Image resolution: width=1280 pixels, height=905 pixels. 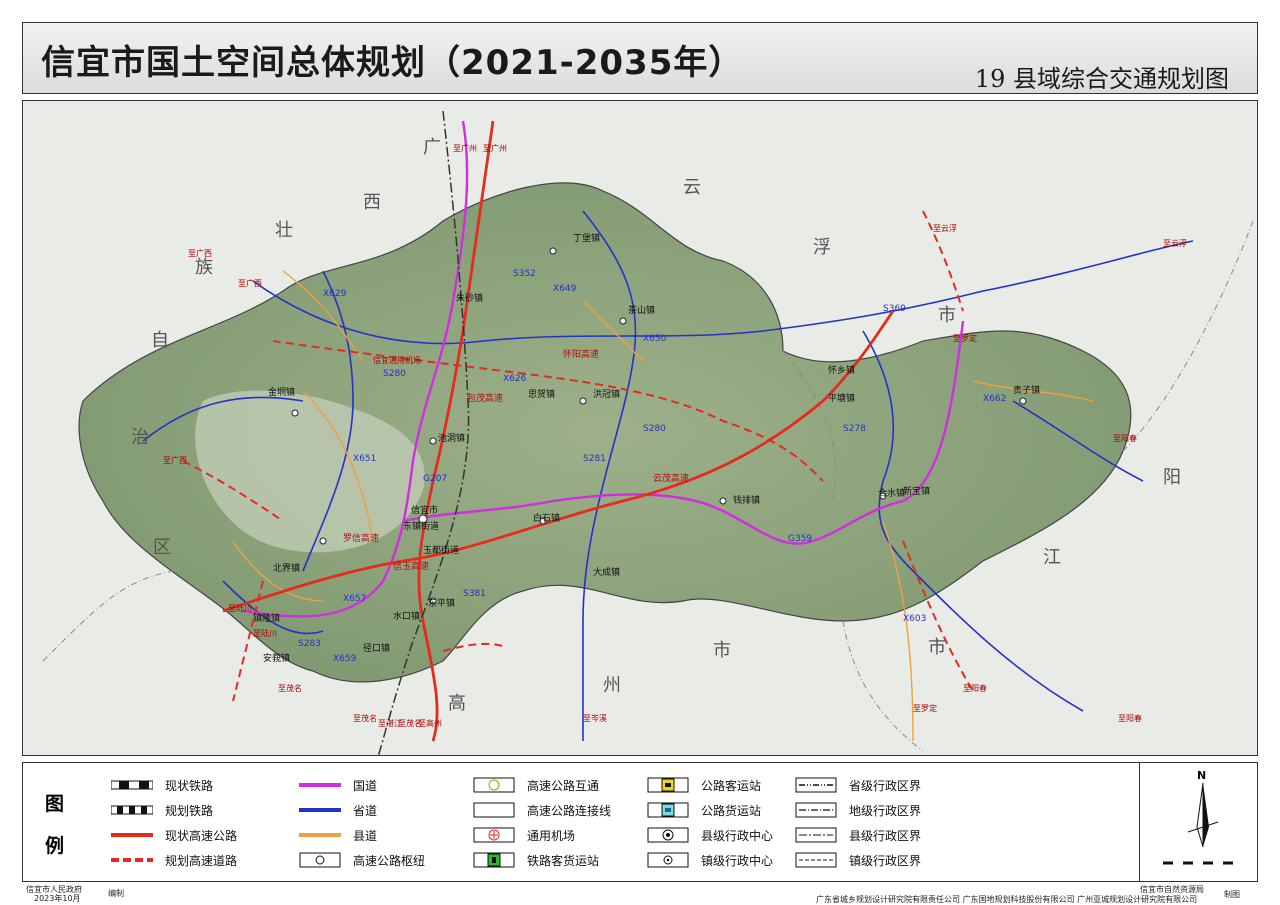 I want to click on region-char: 高, so click(x=457, y=703).